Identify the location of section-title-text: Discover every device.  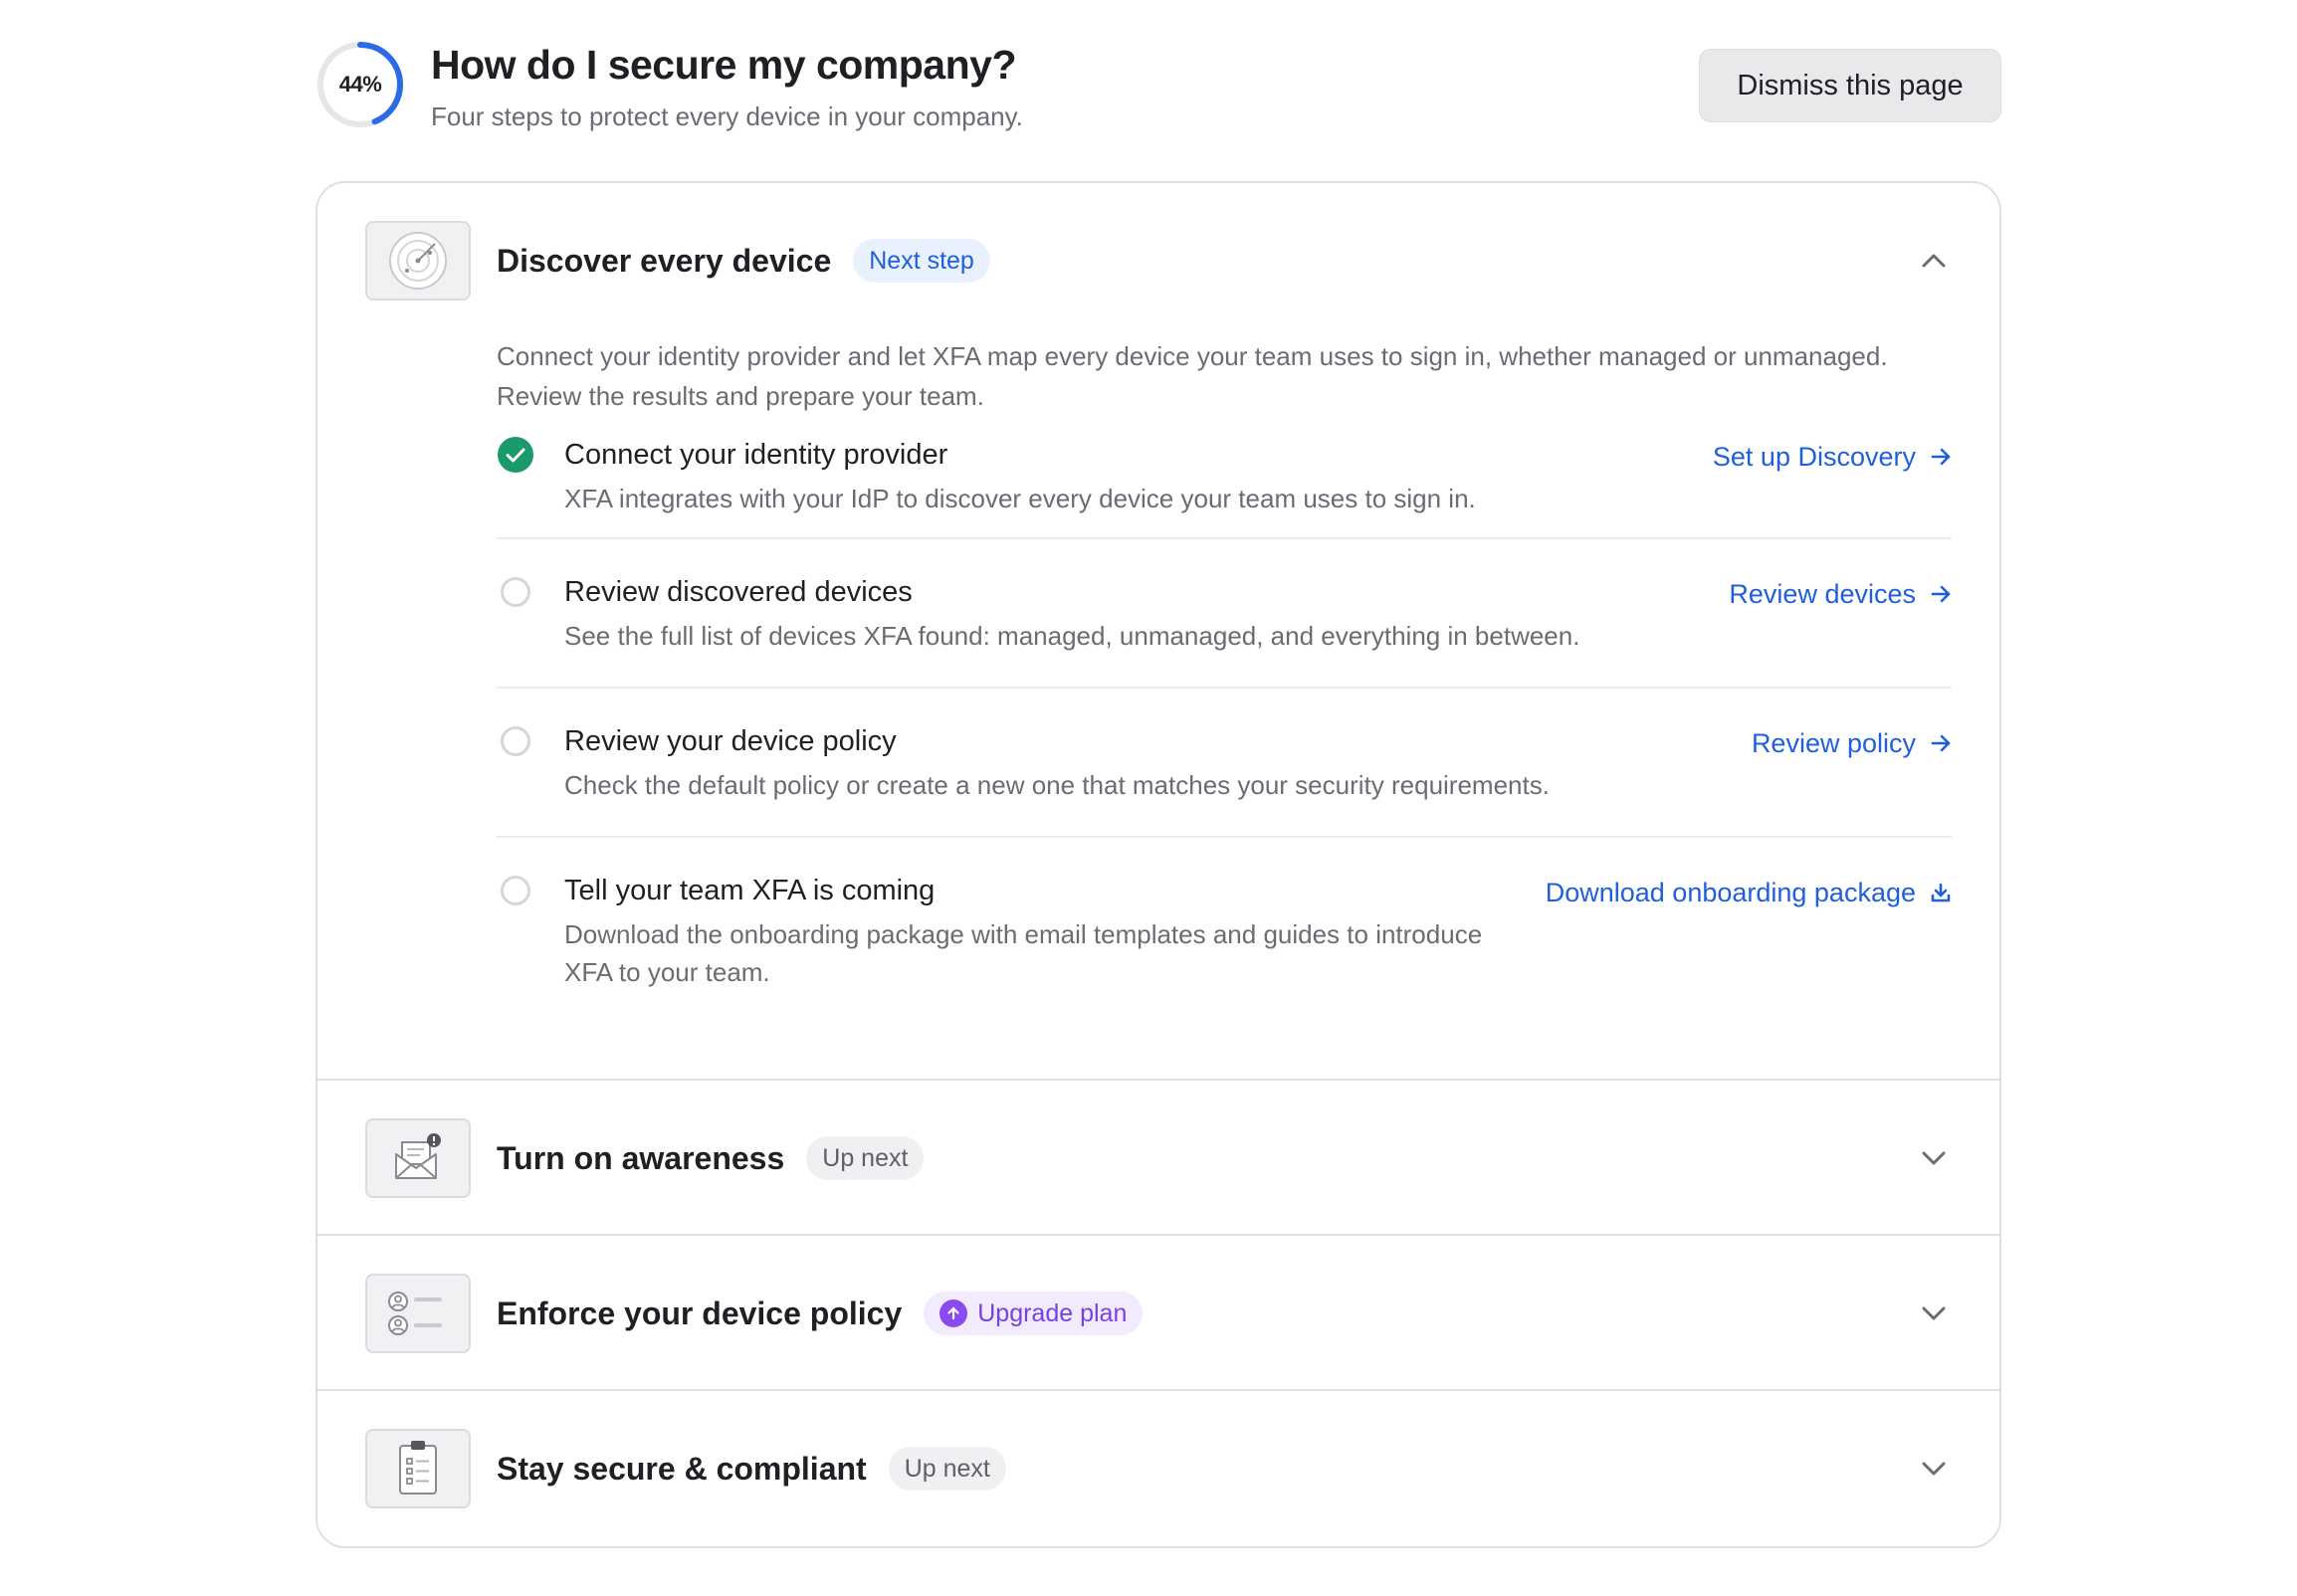
(664, 261).